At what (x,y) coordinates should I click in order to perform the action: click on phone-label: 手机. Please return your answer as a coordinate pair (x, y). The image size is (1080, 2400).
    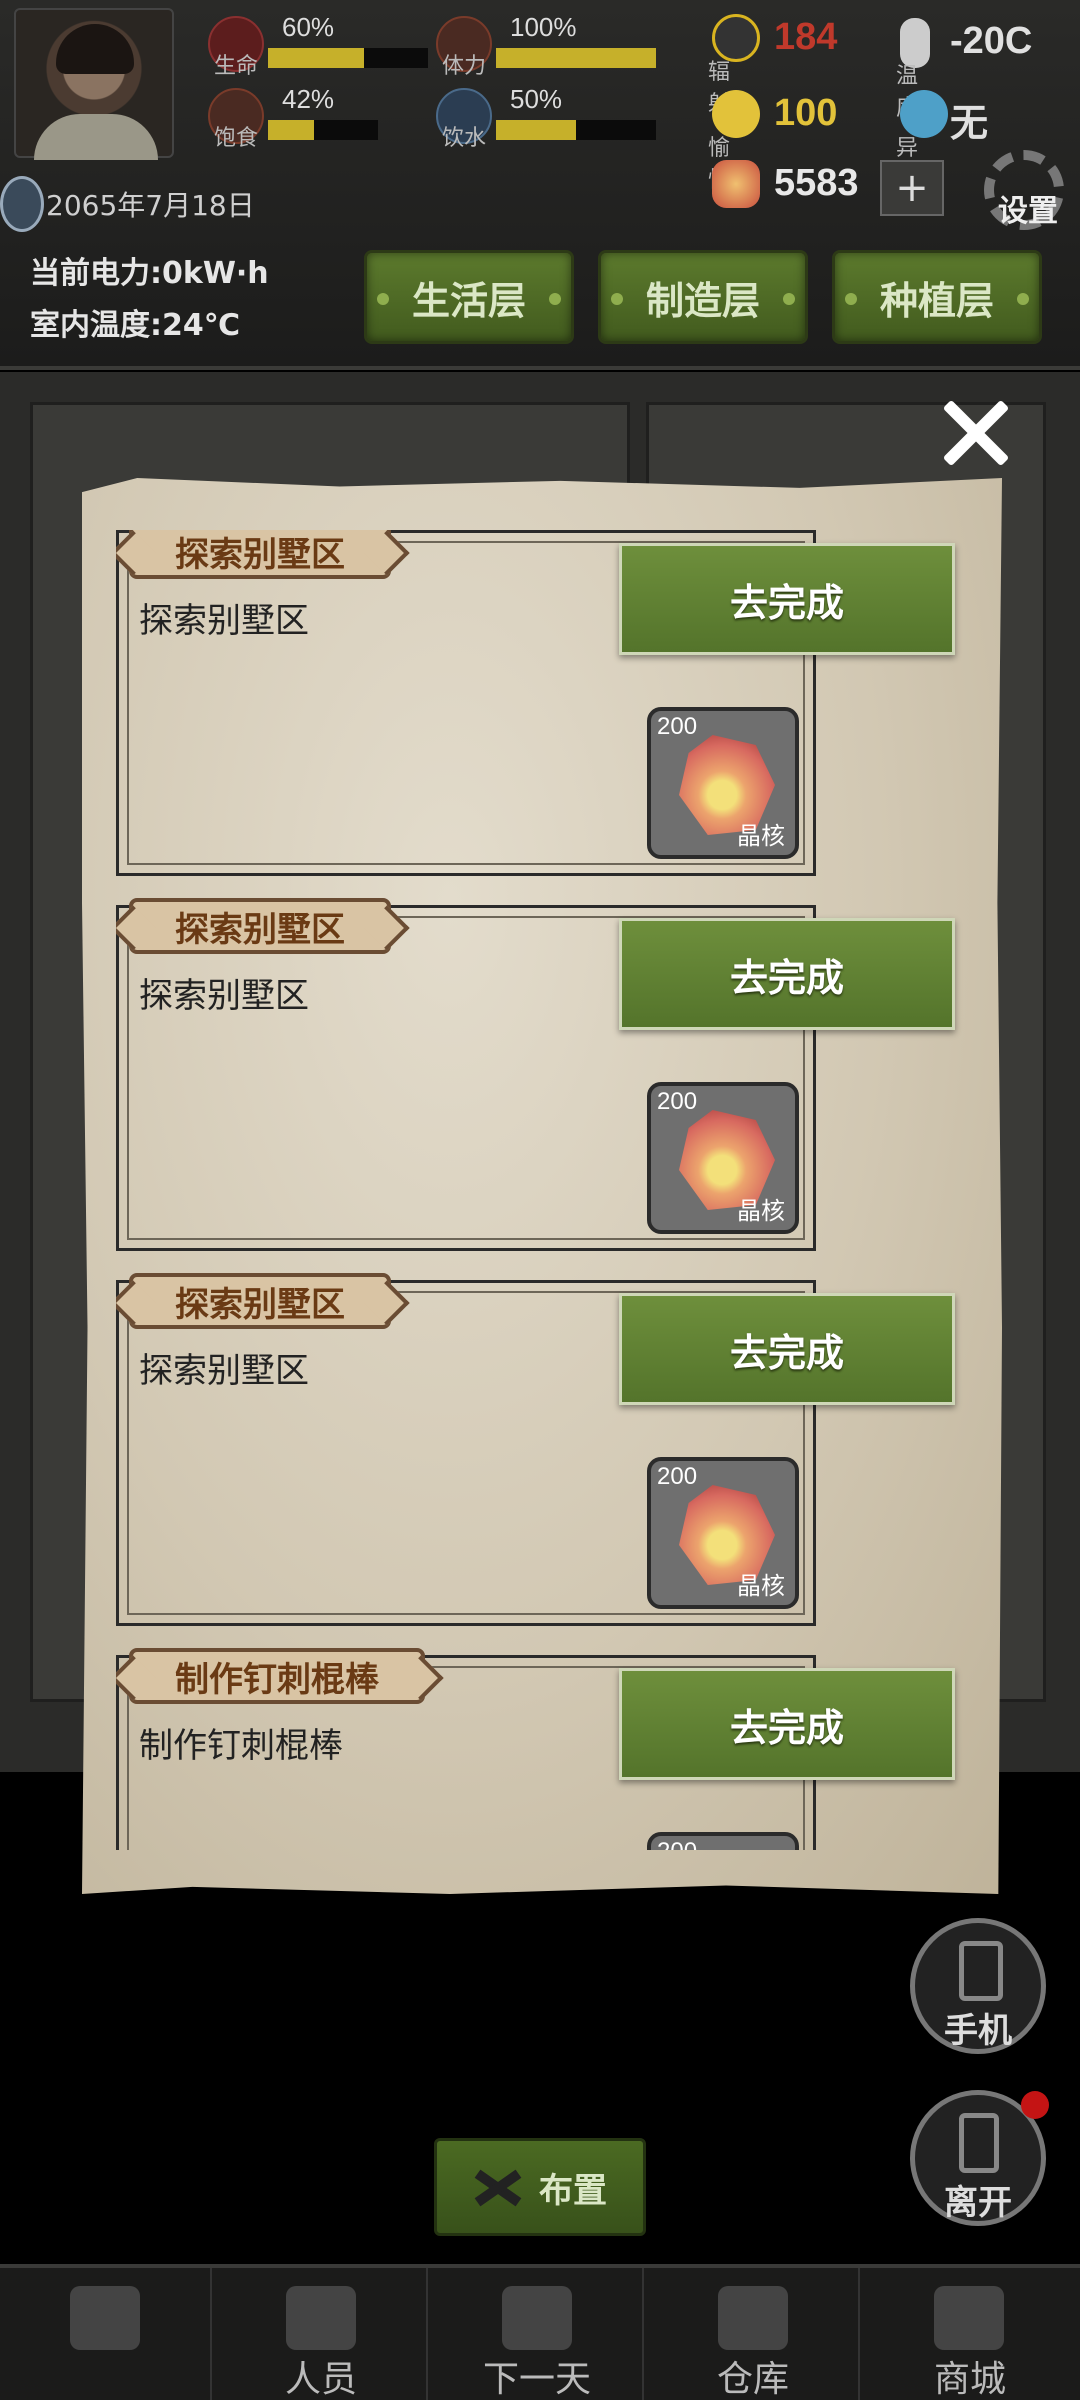
    Looking at the image, I should click on (978, 2031).